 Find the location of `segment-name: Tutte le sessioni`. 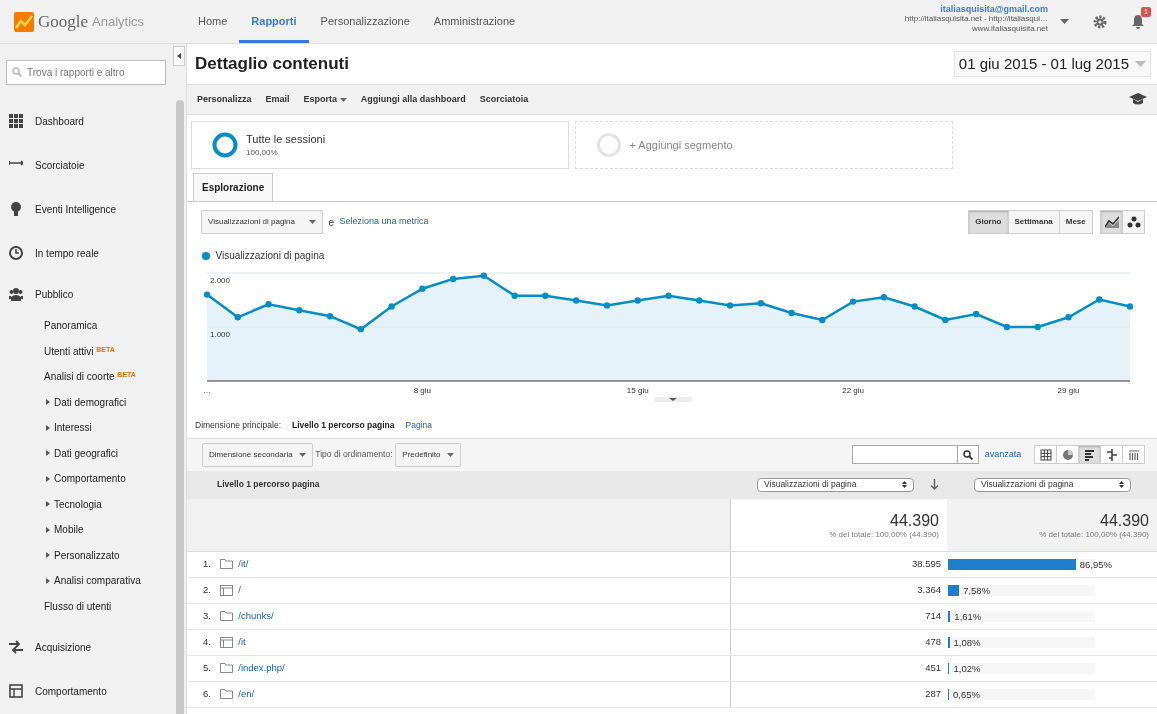

segment-name: Tutte le sessioni is located at coordinates (286, 139).